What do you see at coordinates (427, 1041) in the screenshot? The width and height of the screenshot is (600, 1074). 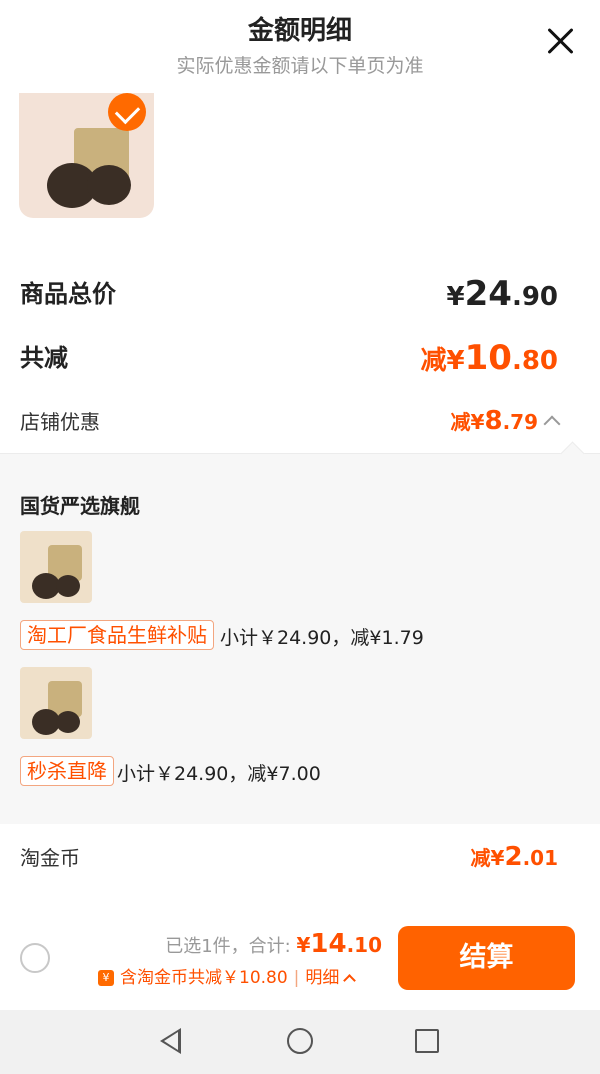 I see `recent-apps-icon` at bounding box center [427, 1041].